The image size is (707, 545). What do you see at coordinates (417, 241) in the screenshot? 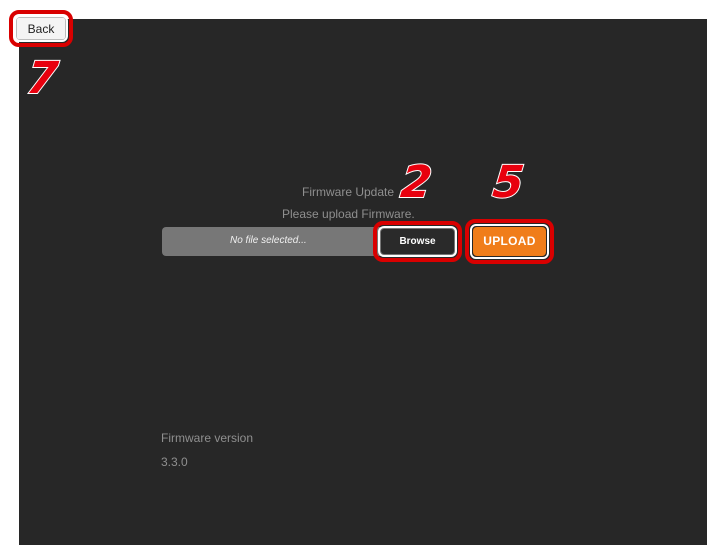
I see `browse-callout-ring` at bounding box center [417, 241].